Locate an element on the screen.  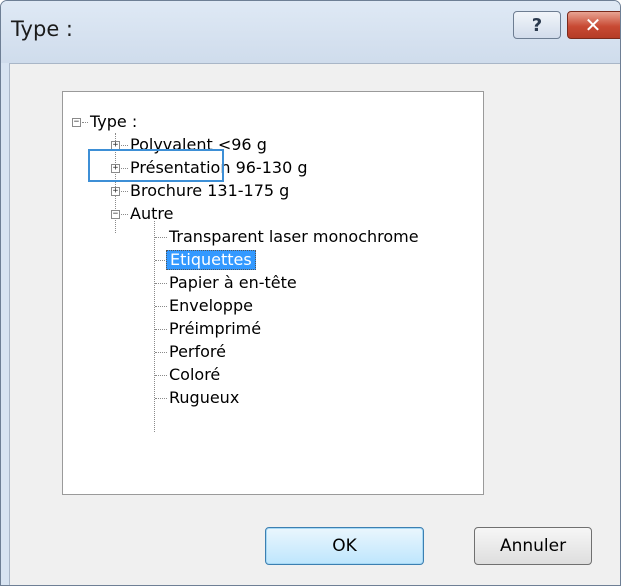
expand-icon: + is located at coordinates (115, 191).